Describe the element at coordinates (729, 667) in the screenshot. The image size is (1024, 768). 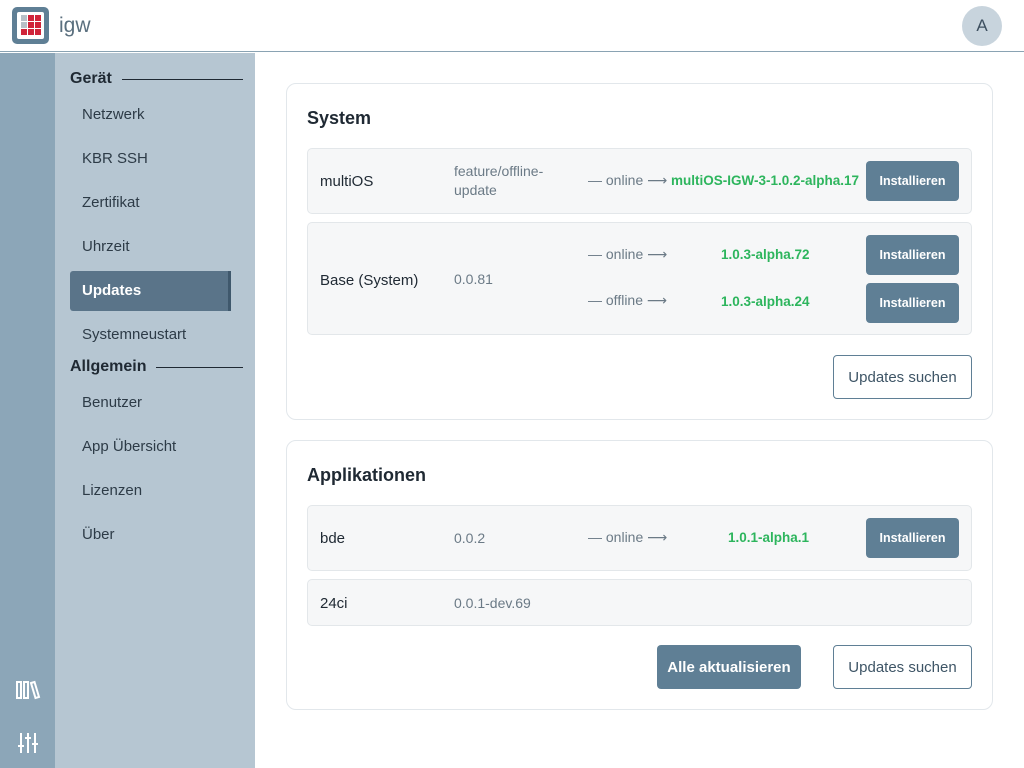
I see `update-all-button: Alle aktualisieren` at that location.